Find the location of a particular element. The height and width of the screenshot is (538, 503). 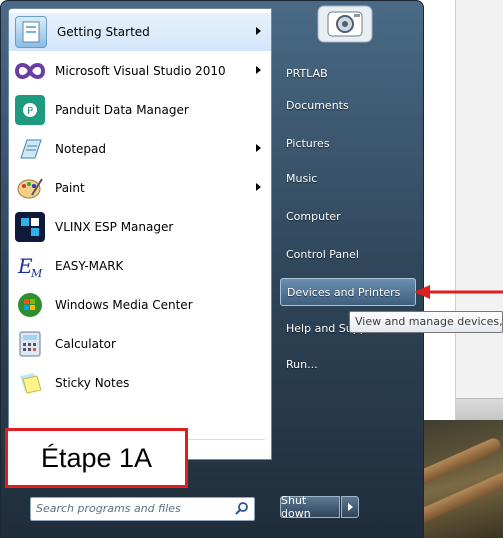

svg-text: P is located at coordinates (30, 111).